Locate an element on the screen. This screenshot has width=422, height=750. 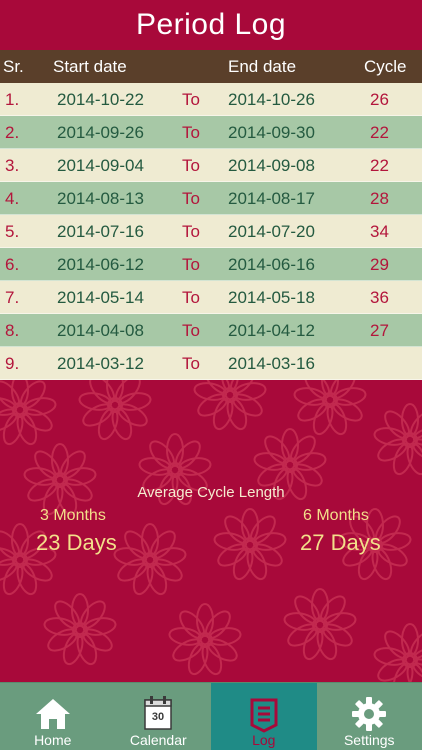
table-row: 5. 2014-07-16 To 2014-07-20 34 is located at coordinates (211, 231).